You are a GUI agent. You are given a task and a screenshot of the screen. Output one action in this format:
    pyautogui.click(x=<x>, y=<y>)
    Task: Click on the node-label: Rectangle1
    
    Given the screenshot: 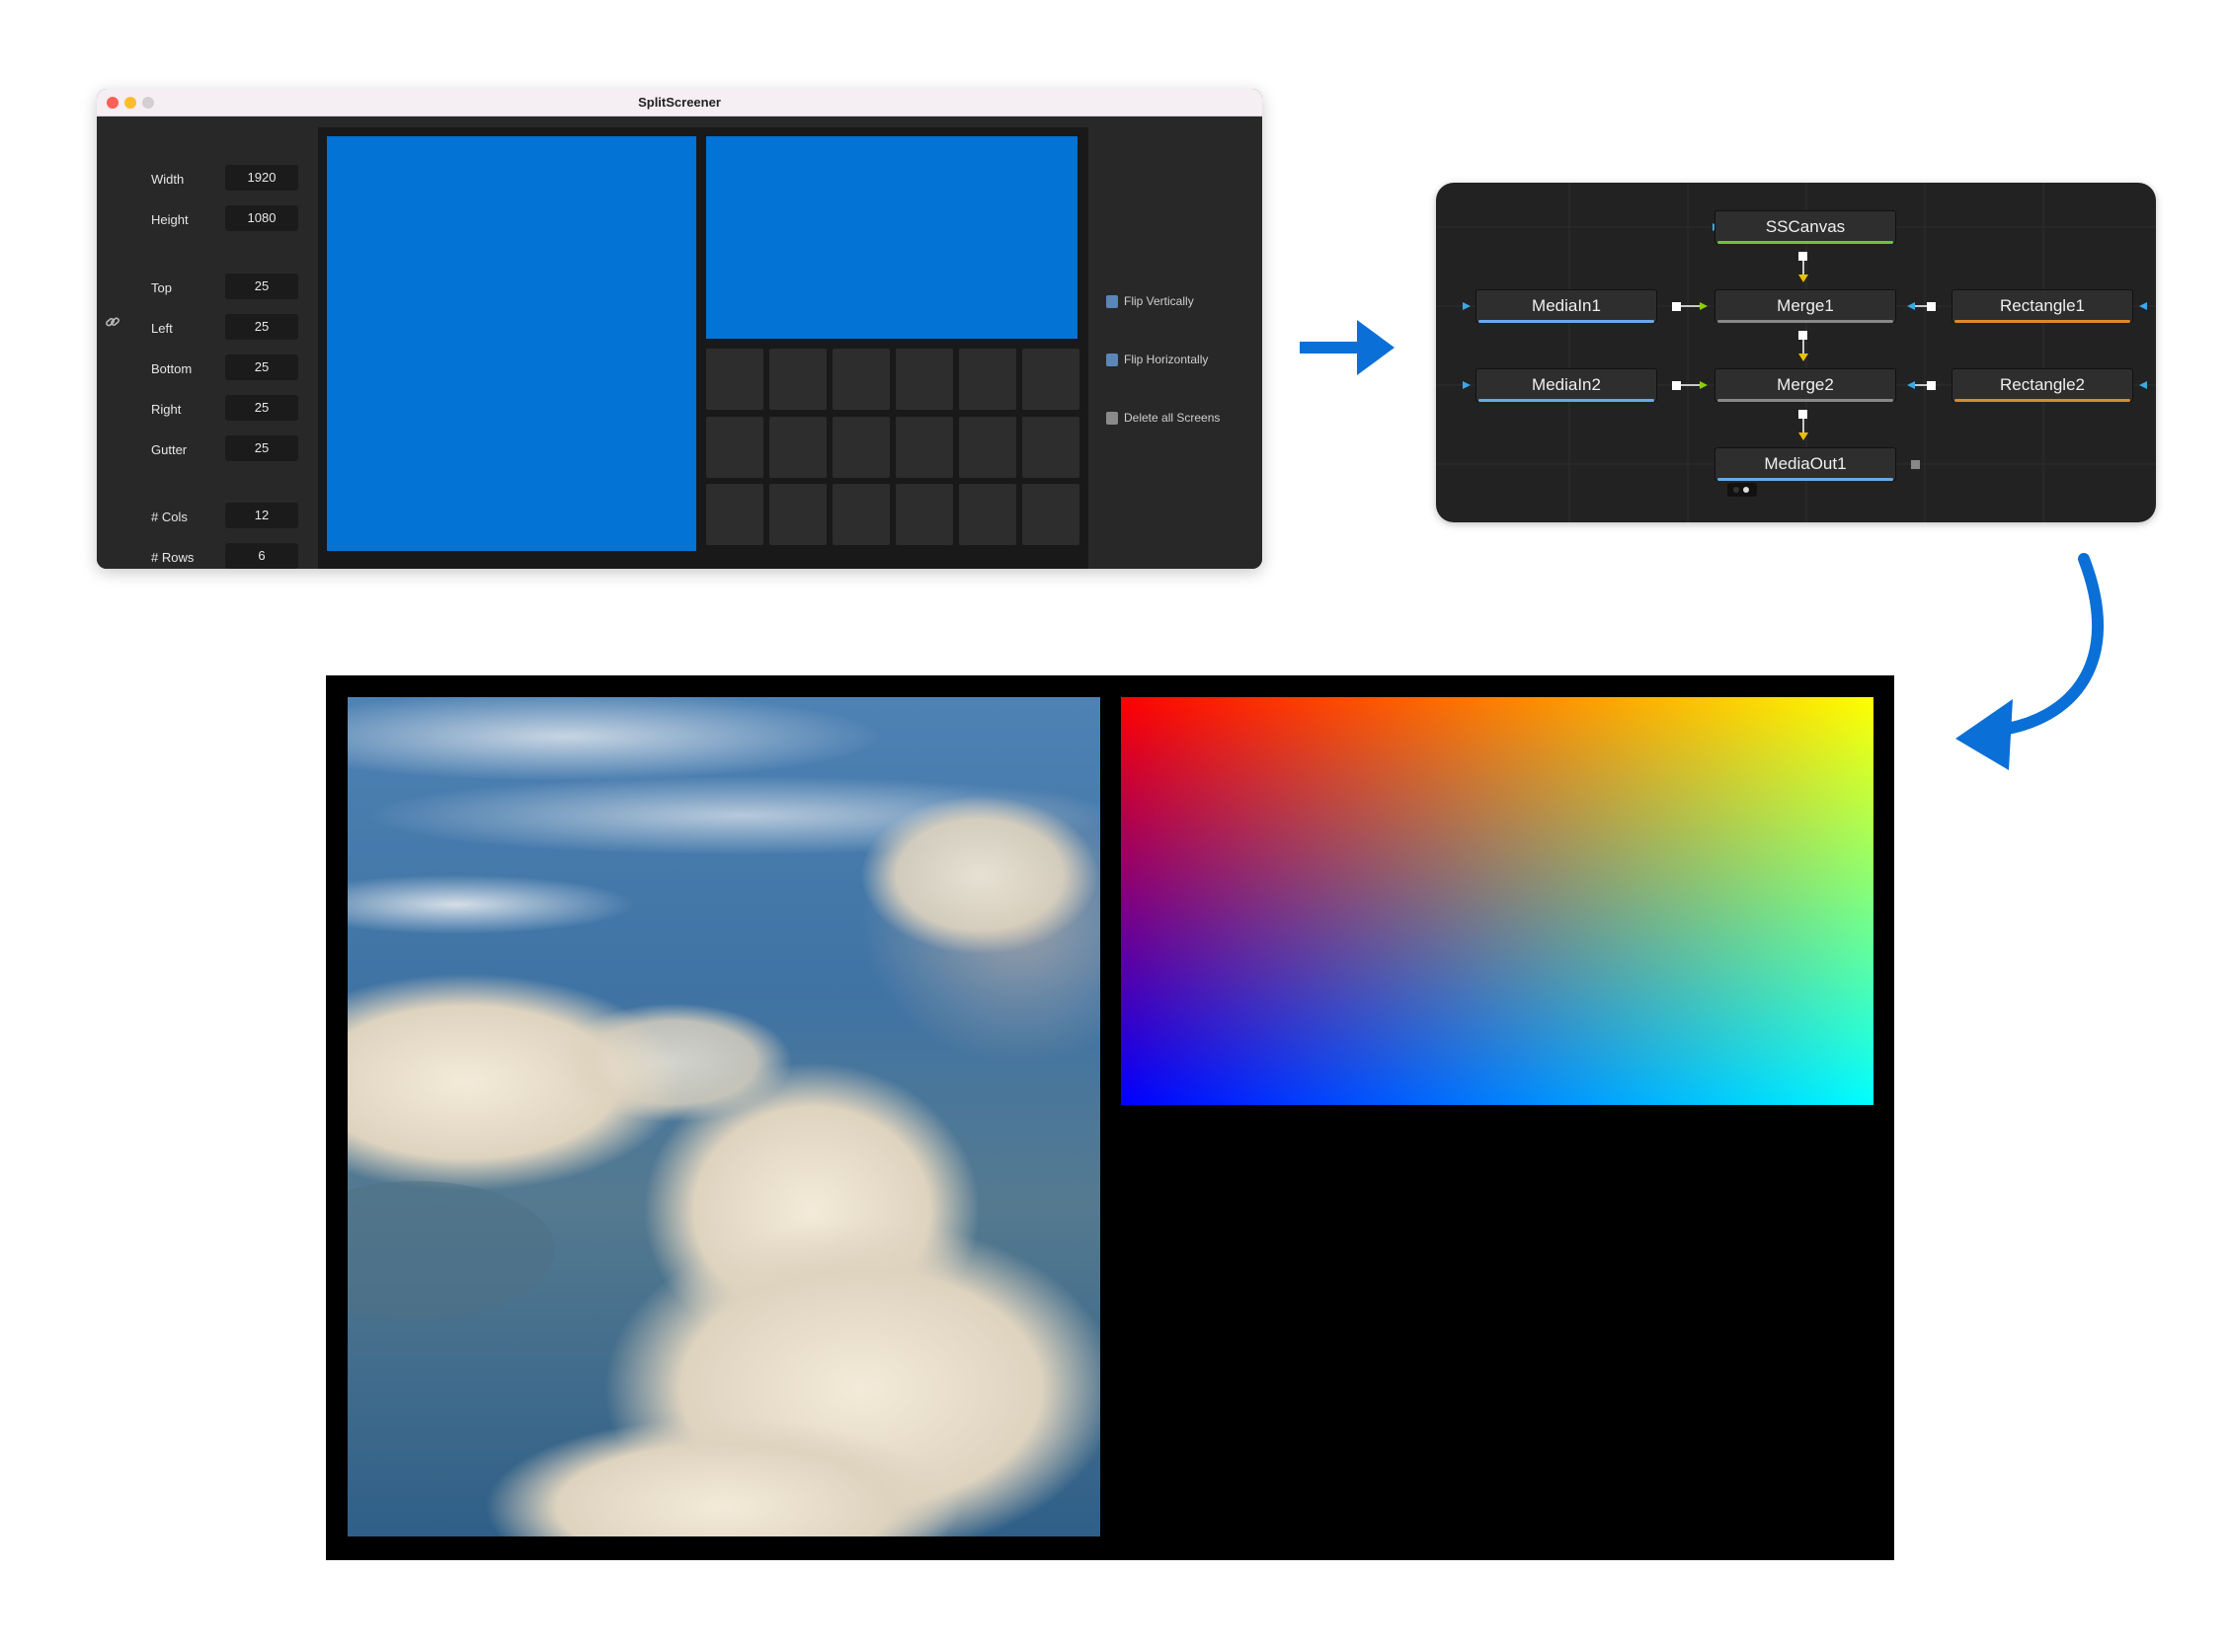 What is the action you would take?
    pyautogui.click(x=2042, y=305)
    